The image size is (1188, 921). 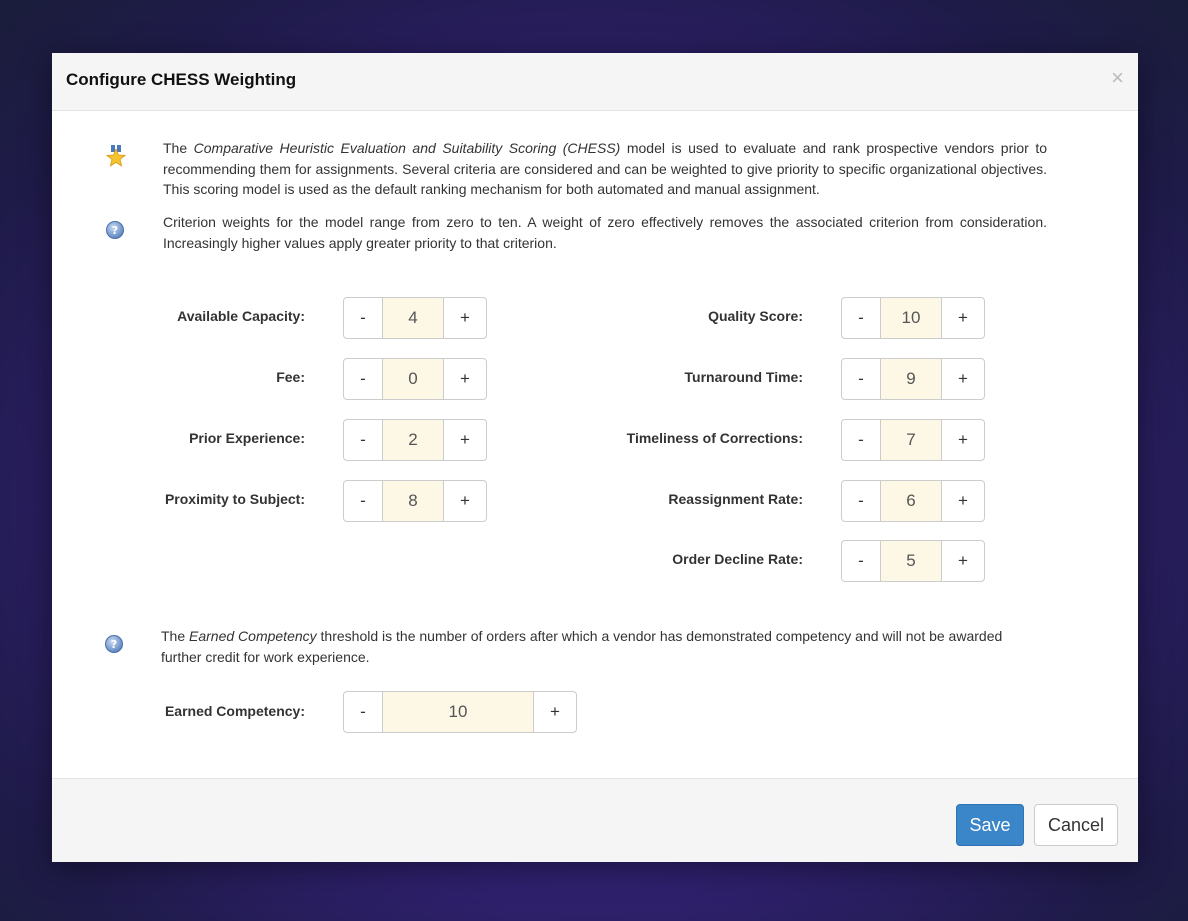 I want to click on value-field: 4, so click(x=413, y=318).